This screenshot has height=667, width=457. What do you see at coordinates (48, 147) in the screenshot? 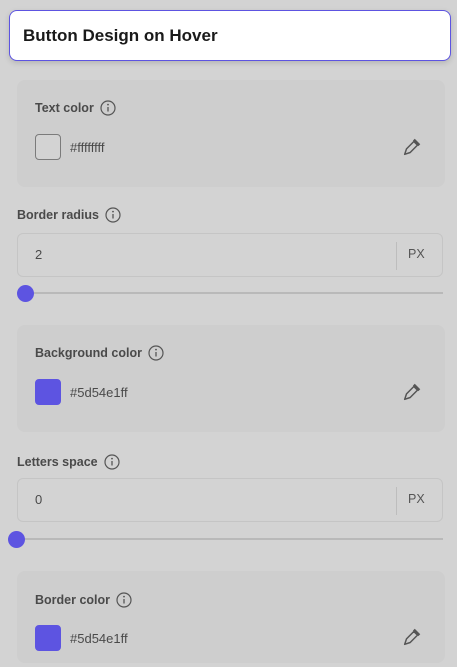
I see `text-color-swatch` at bounding box center [48, 147].